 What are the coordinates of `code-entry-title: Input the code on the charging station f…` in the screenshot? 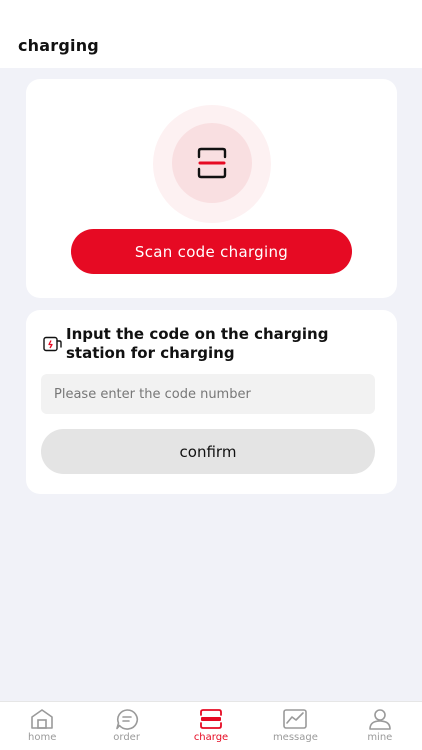 It's located at (197, 343).